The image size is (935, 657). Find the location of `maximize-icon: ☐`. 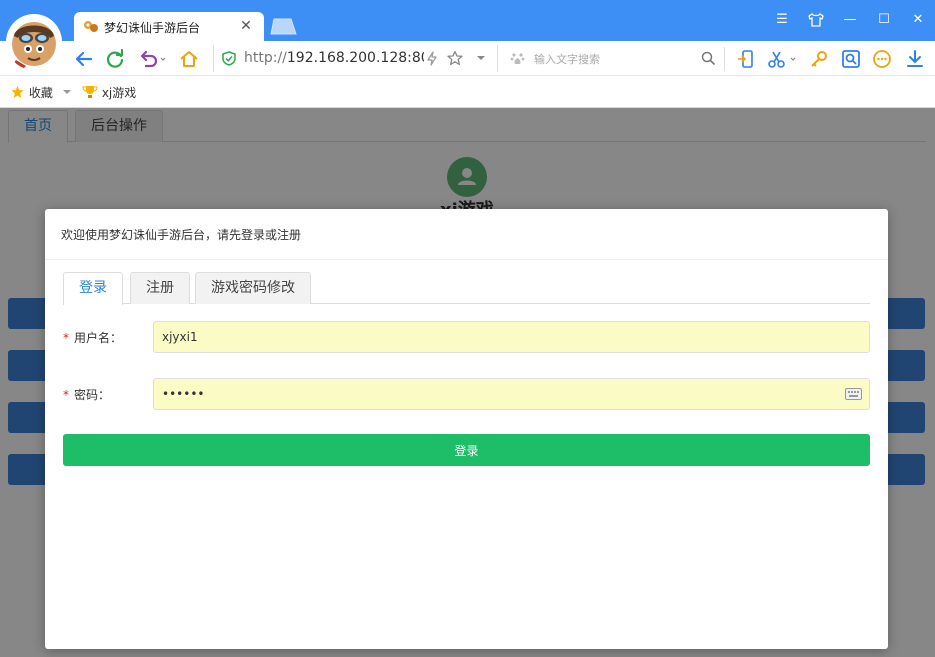

maximize-icon: ☐ is located at coordinates (884, 20).